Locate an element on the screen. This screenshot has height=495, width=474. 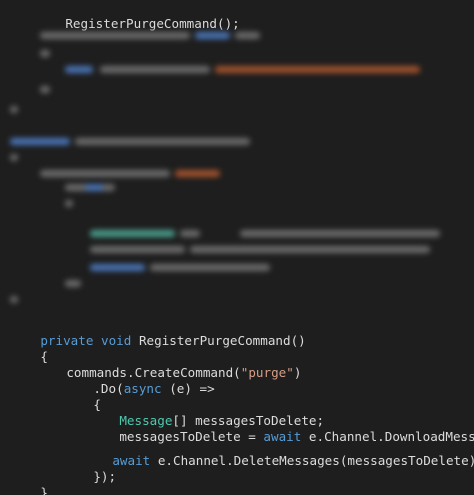
code-line-do-call: .Do(async (e) => is located at coordinates (138, 380).